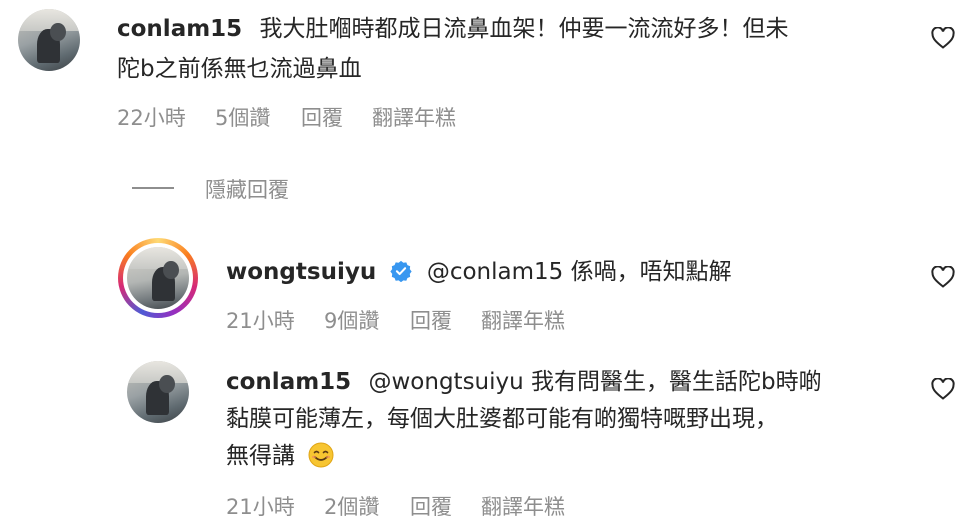  Describe the element at coordinates (579, 272) in the screenshot. I see `comment-2-text: @conlam15 係喎，唔知點解` at that location.